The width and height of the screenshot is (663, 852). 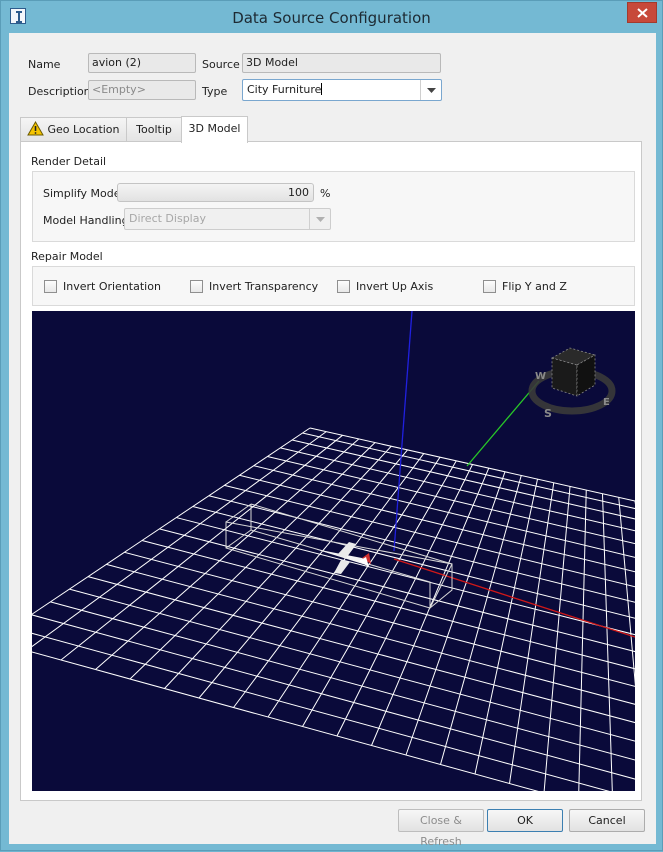 I want to click on invert-up-axis-checkbox: Invert Up Axis, so click(x=385, y=287).